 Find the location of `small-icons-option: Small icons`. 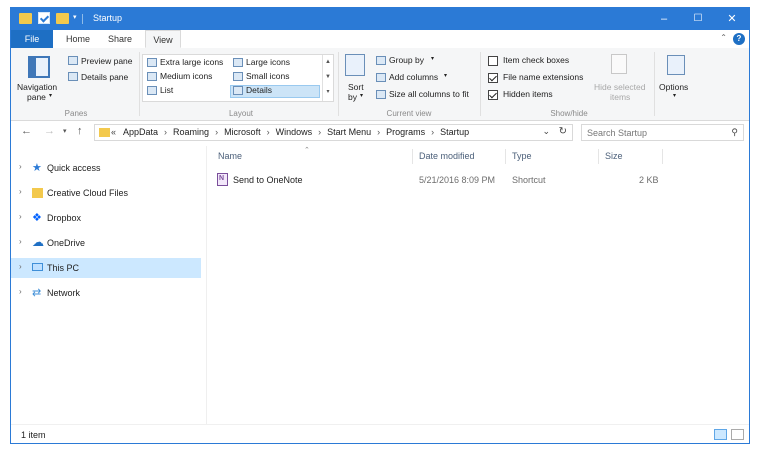

small-icons-option: Small icons is located at coordinates (267, 76).